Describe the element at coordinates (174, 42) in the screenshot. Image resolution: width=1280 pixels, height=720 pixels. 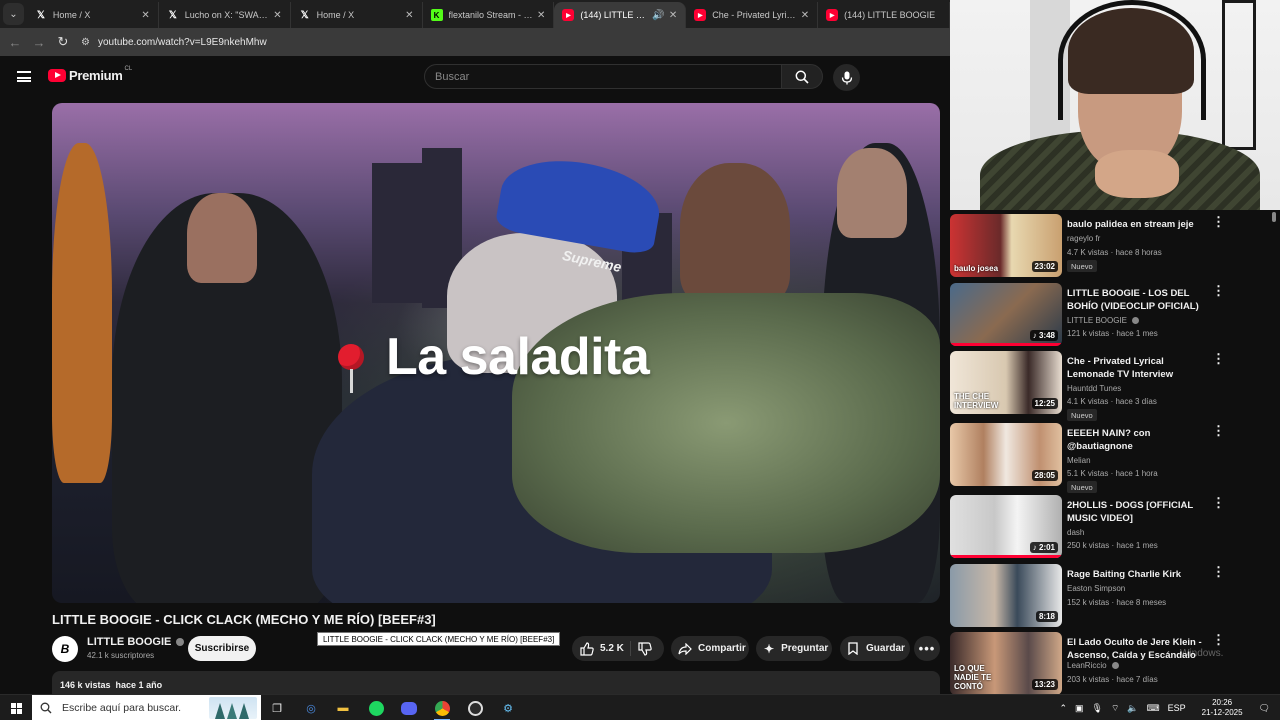
I see `url-field: ⚙ youtube.com/watch?v=L9E9nkehMhw` at that location.